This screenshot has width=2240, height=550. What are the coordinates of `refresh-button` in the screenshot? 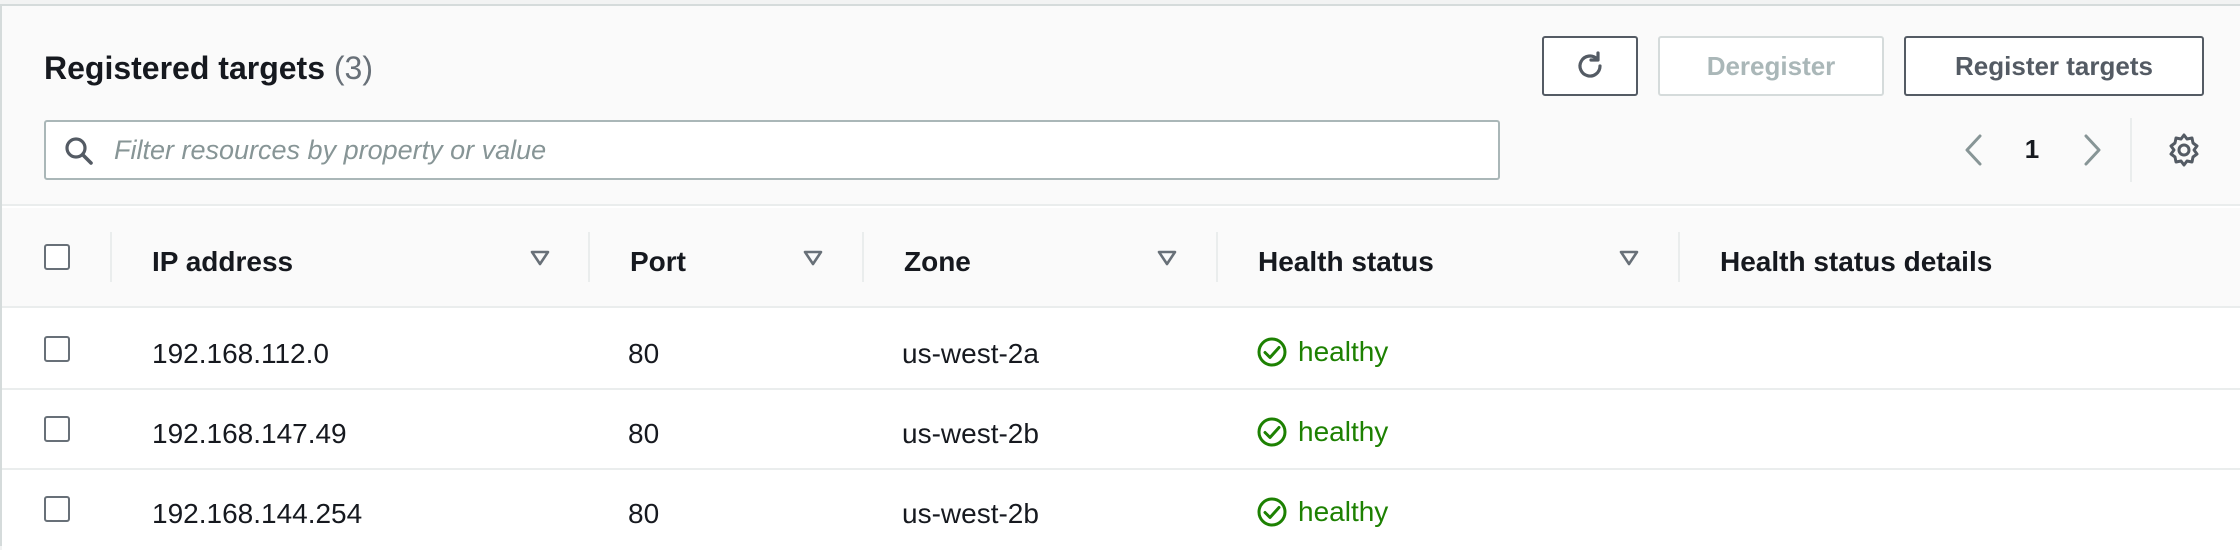 It's located at (1590, 66).